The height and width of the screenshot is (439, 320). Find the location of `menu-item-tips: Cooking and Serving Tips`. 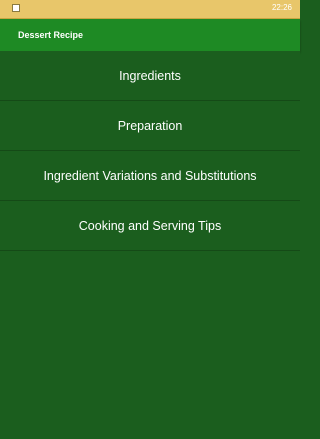

menu-item-tips: Cooking and Serving Tips is located at coordinates (150, 226).